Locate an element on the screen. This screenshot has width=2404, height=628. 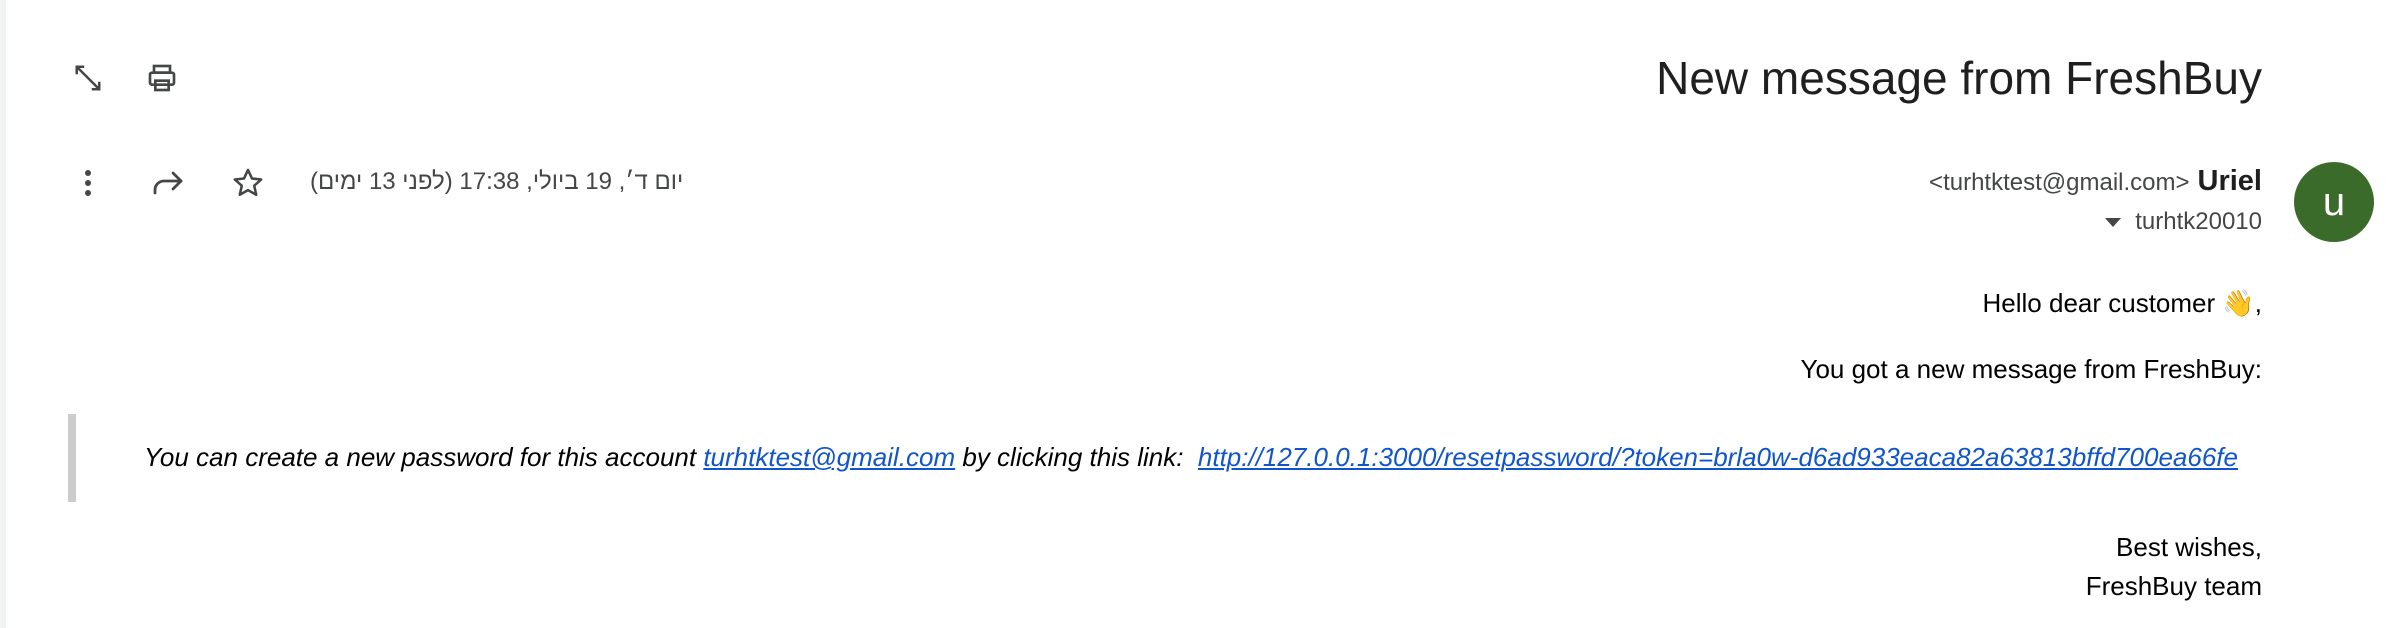
quote-email-link: turhtktest@gmail.com is located at coordinates (829, 457).